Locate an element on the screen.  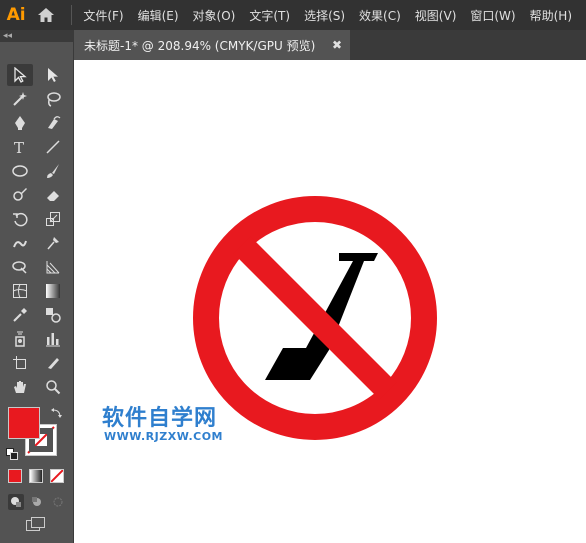
artboard-tool-icon is located at coordinates (20, 363).